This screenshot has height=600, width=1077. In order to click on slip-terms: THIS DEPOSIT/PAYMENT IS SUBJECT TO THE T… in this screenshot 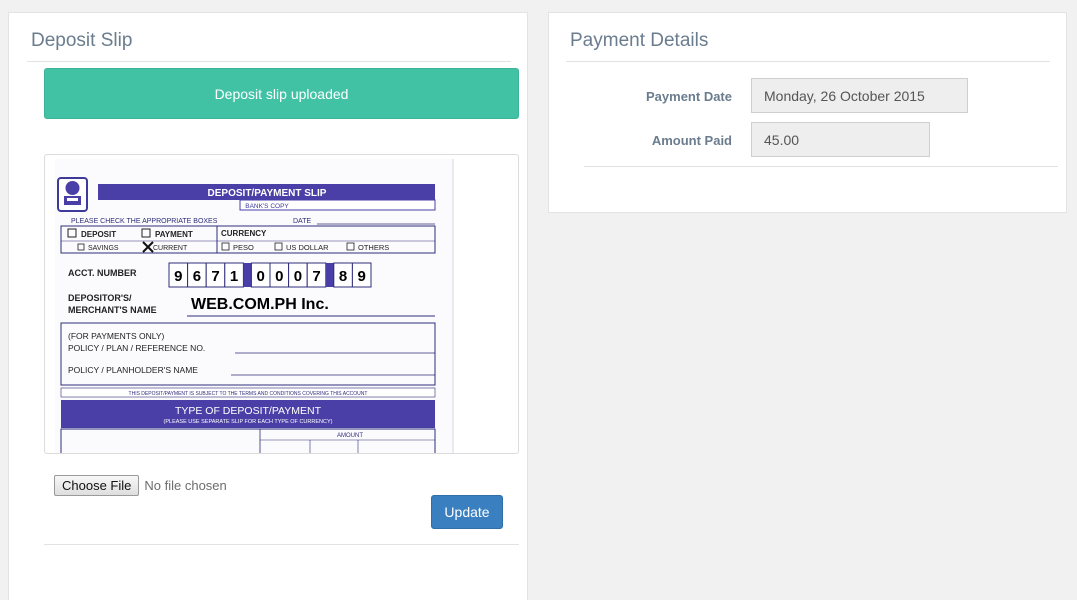, I will do `click(248, 394)`.